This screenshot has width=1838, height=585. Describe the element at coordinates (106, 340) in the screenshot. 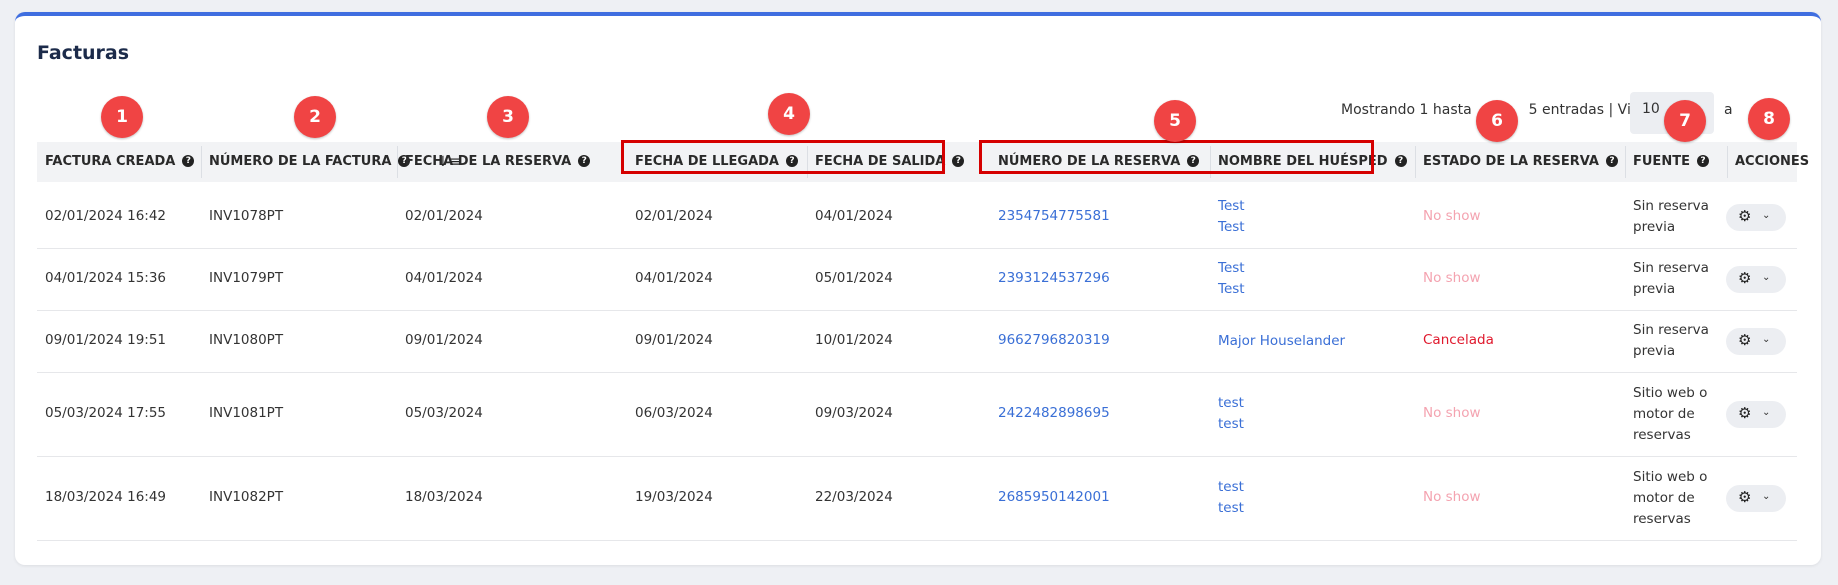

I see `cell-created: 09/01/2024 19:51` at that location.